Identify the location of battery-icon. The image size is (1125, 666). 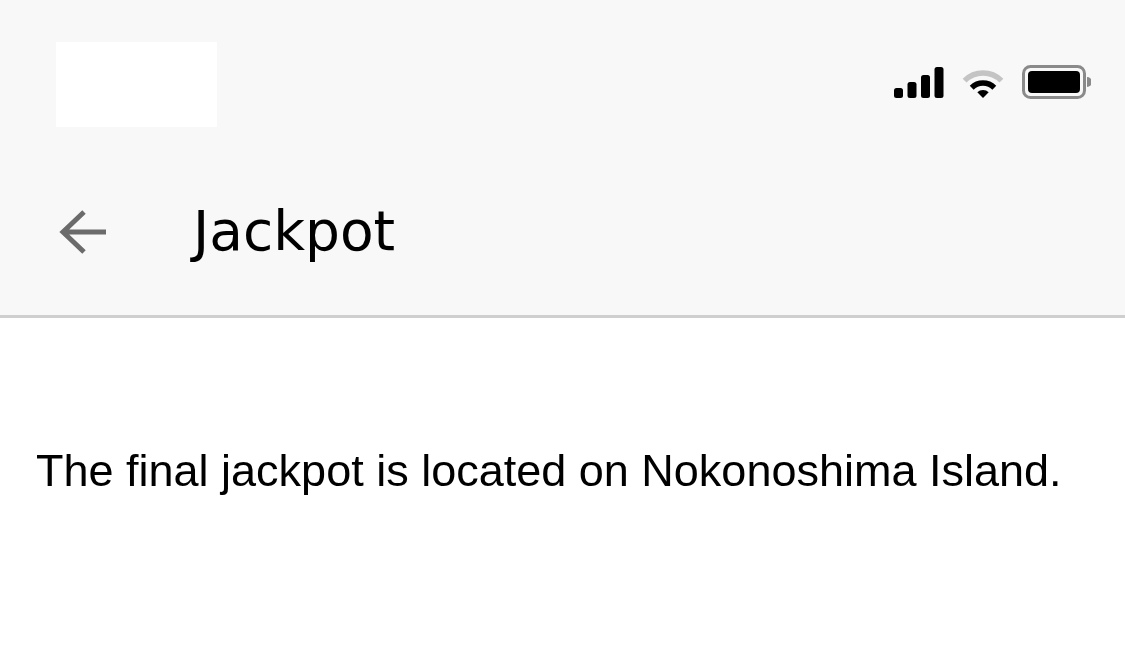
(1056, 82).